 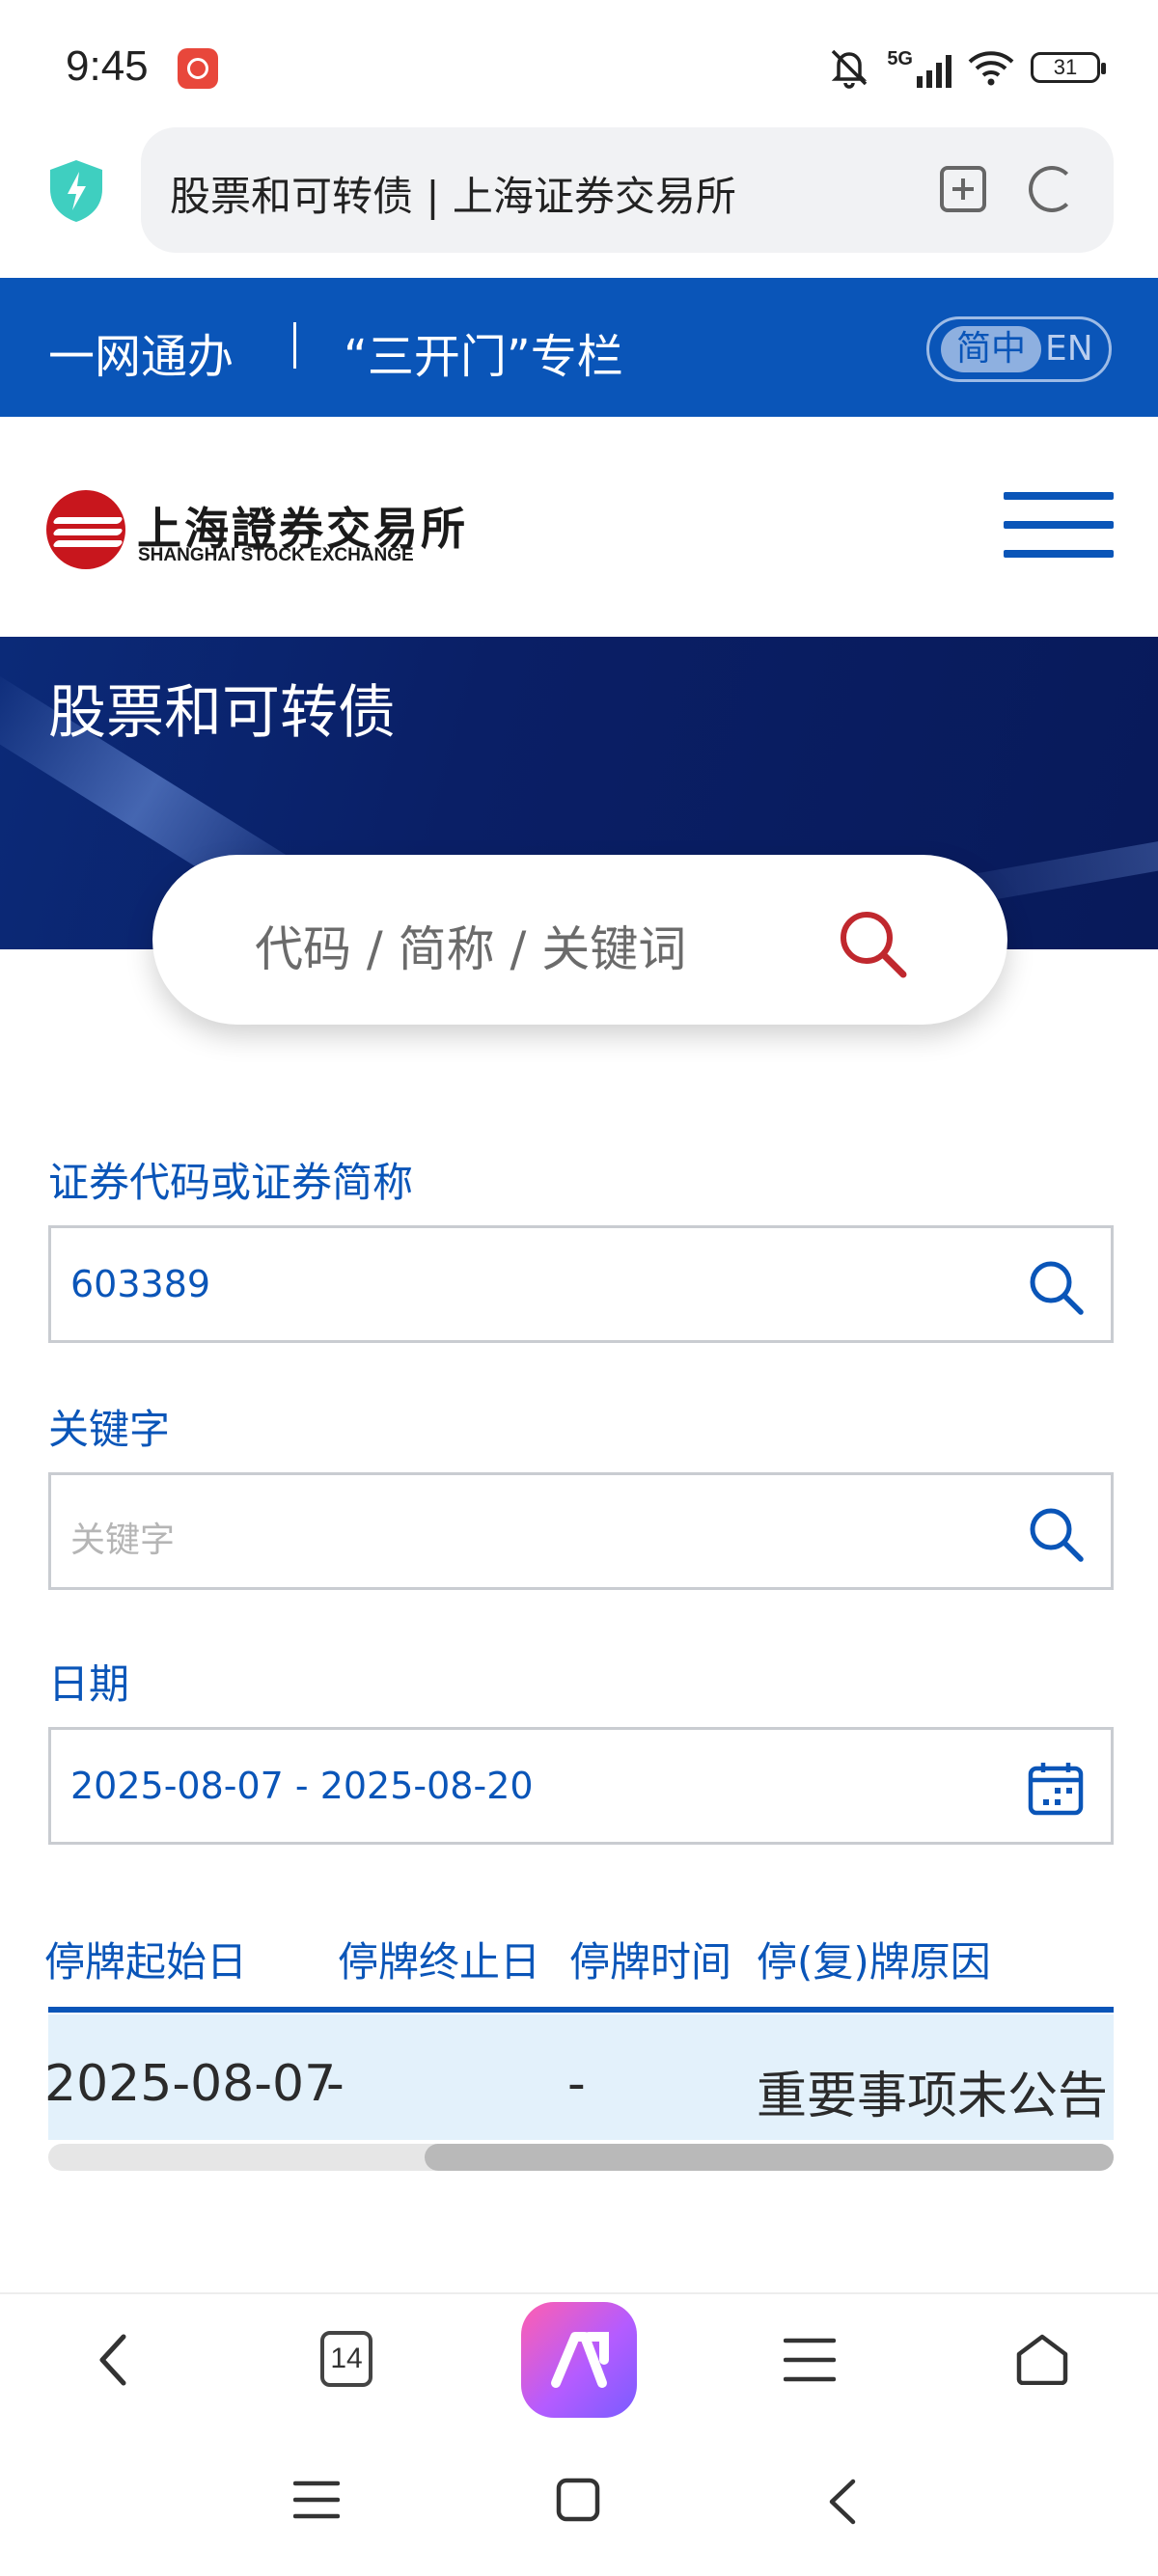 I want to click on address-bar: 股票和可转债 | 上海证券交易所, so click(x=627, y=190).